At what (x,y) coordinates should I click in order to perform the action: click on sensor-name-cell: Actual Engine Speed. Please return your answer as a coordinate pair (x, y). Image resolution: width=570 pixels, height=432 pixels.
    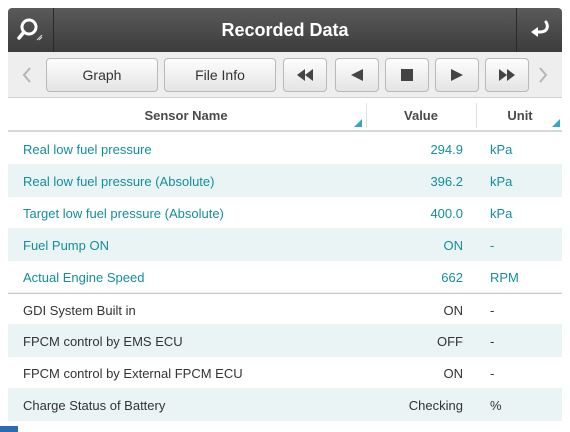
    Looking at the image, I should click on (84, 277).